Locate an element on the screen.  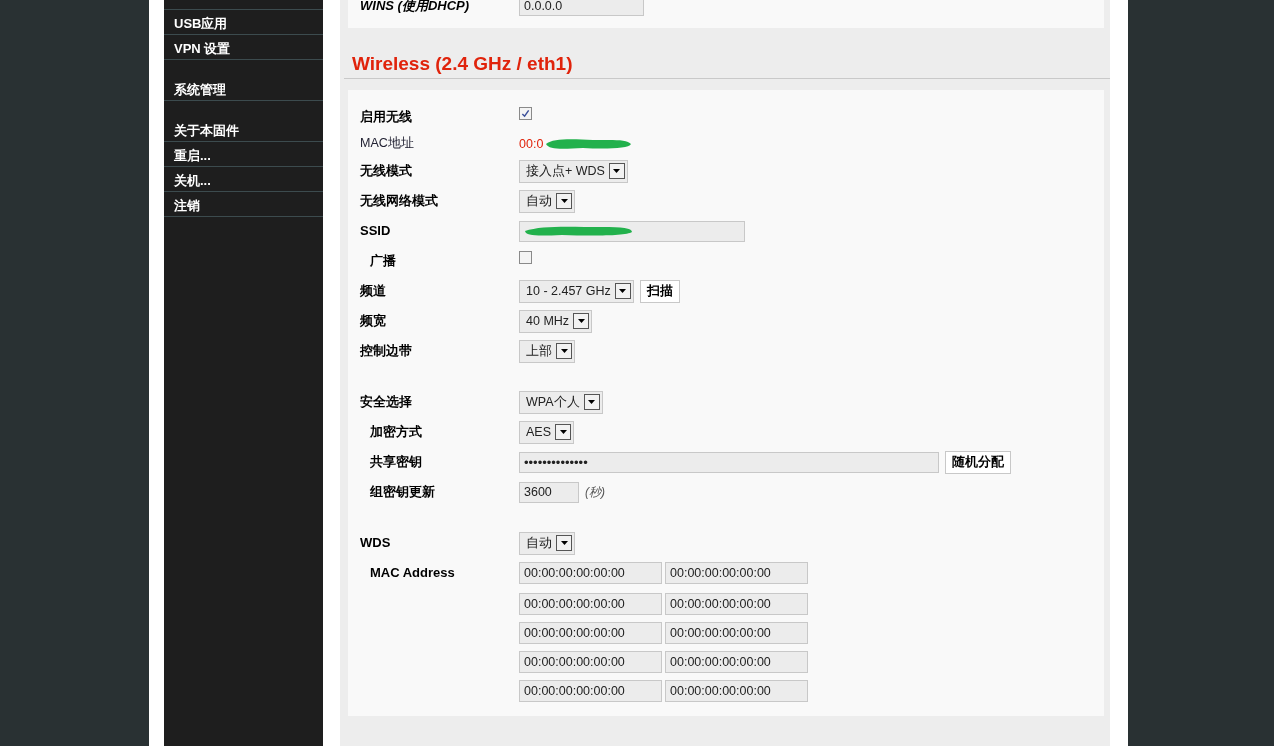
sidebar-item: 系统管理 is located at coordinates (243, 88).